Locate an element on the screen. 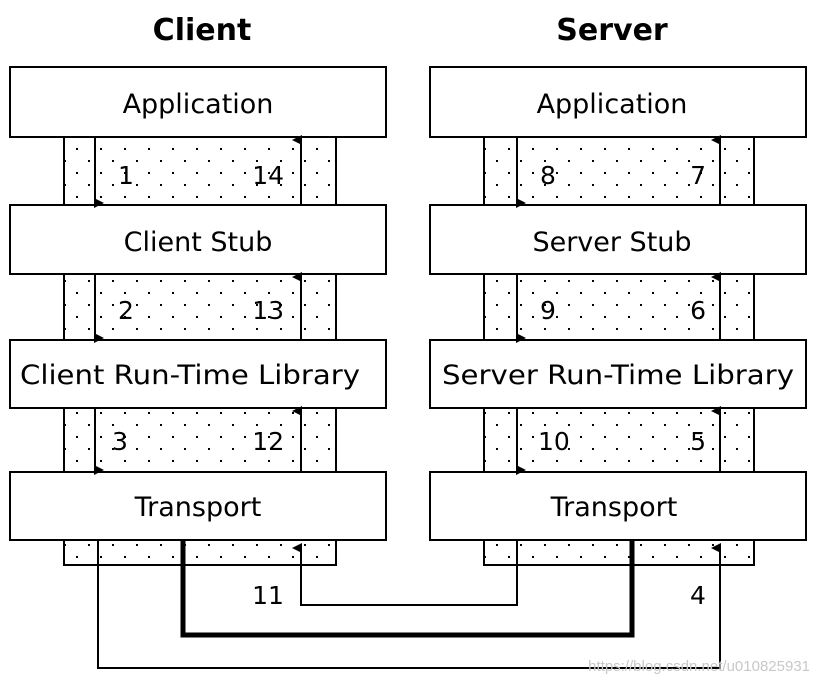  client-layer-stub: Client Stub is located at coordinates (198, 239).